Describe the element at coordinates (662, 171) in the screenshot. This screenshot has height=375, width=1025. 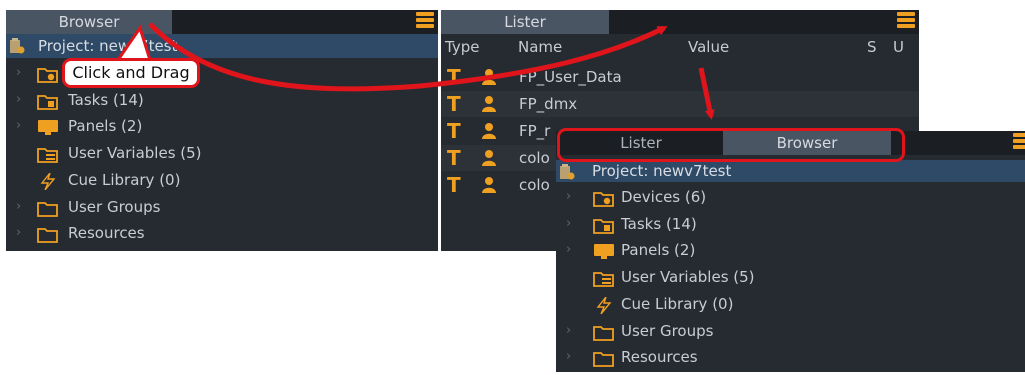
I see `docked-project-label: Project: newv7test` at that location.